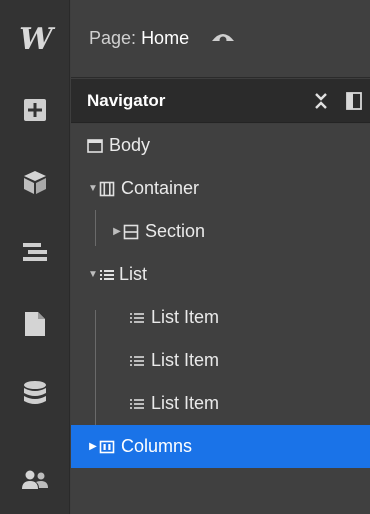 The image size is (370, 514). Describe the element at coordinates (113, 38) in the screenshot. I see `page-prefix: Page:` at that location.